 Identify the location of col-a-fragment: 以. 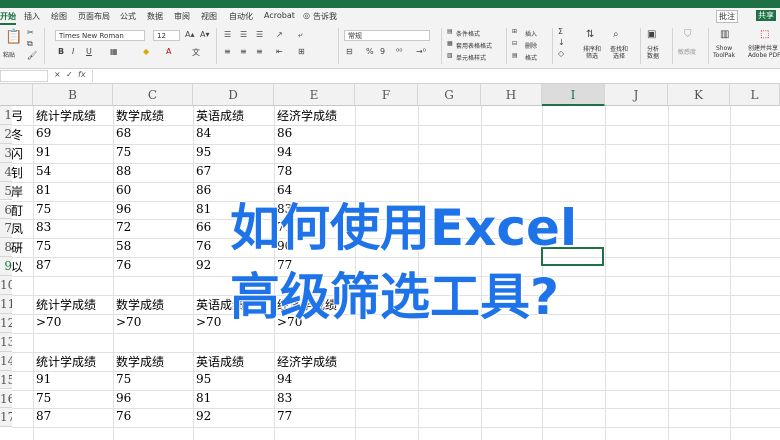
(17, 267).